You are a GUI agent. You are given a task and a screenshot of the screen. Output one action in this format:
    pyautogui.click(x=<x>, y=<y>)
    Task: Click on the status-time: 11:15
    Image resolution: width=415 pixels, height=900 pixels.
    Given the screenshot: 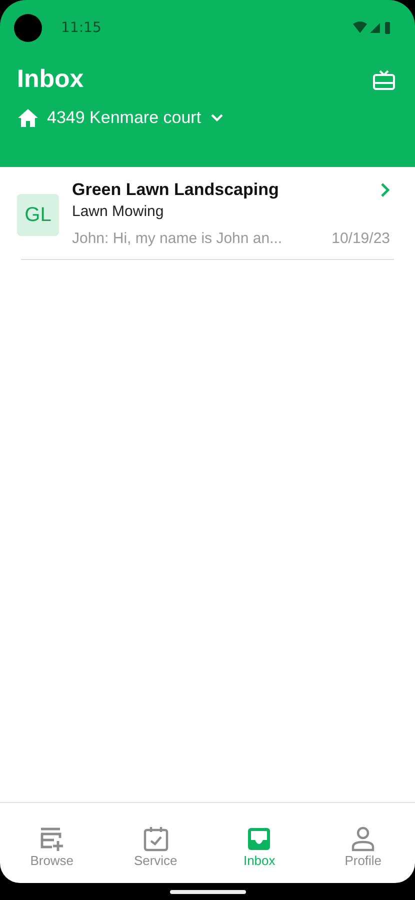 What is the action you would take?
    pyautogui.click(x=81, y=28)
    